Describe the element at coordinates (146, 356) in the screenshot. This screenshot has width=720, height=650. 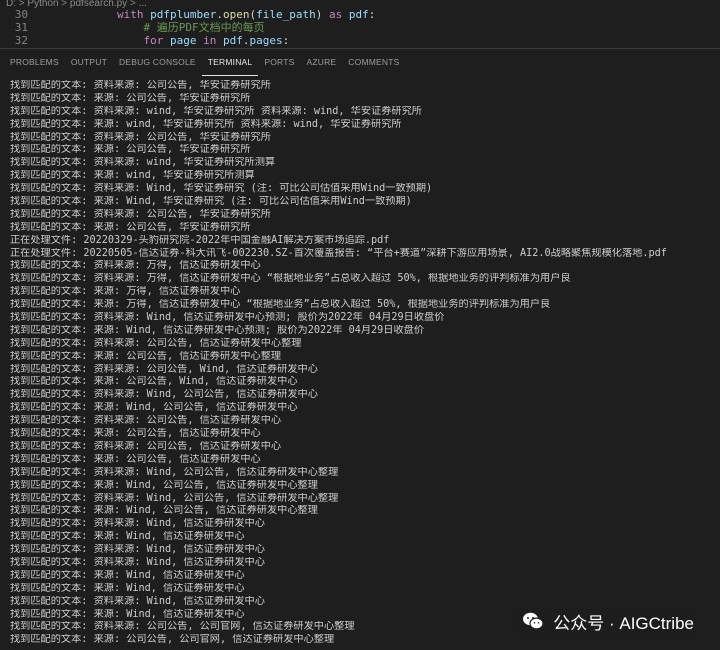
I see `terminal-line: 找到匹配的文本: 来源: 公司公告, 信达证券研发中心整理` at that location.